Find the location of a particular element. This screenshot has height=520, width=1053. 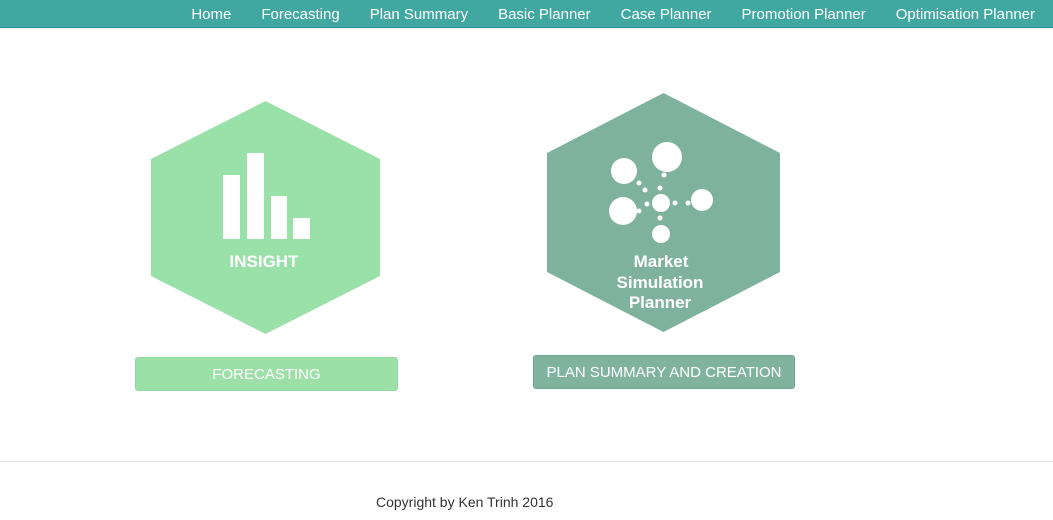

market-simulation-tile: Market Simulation Planner is located at coordinates (663, 212).